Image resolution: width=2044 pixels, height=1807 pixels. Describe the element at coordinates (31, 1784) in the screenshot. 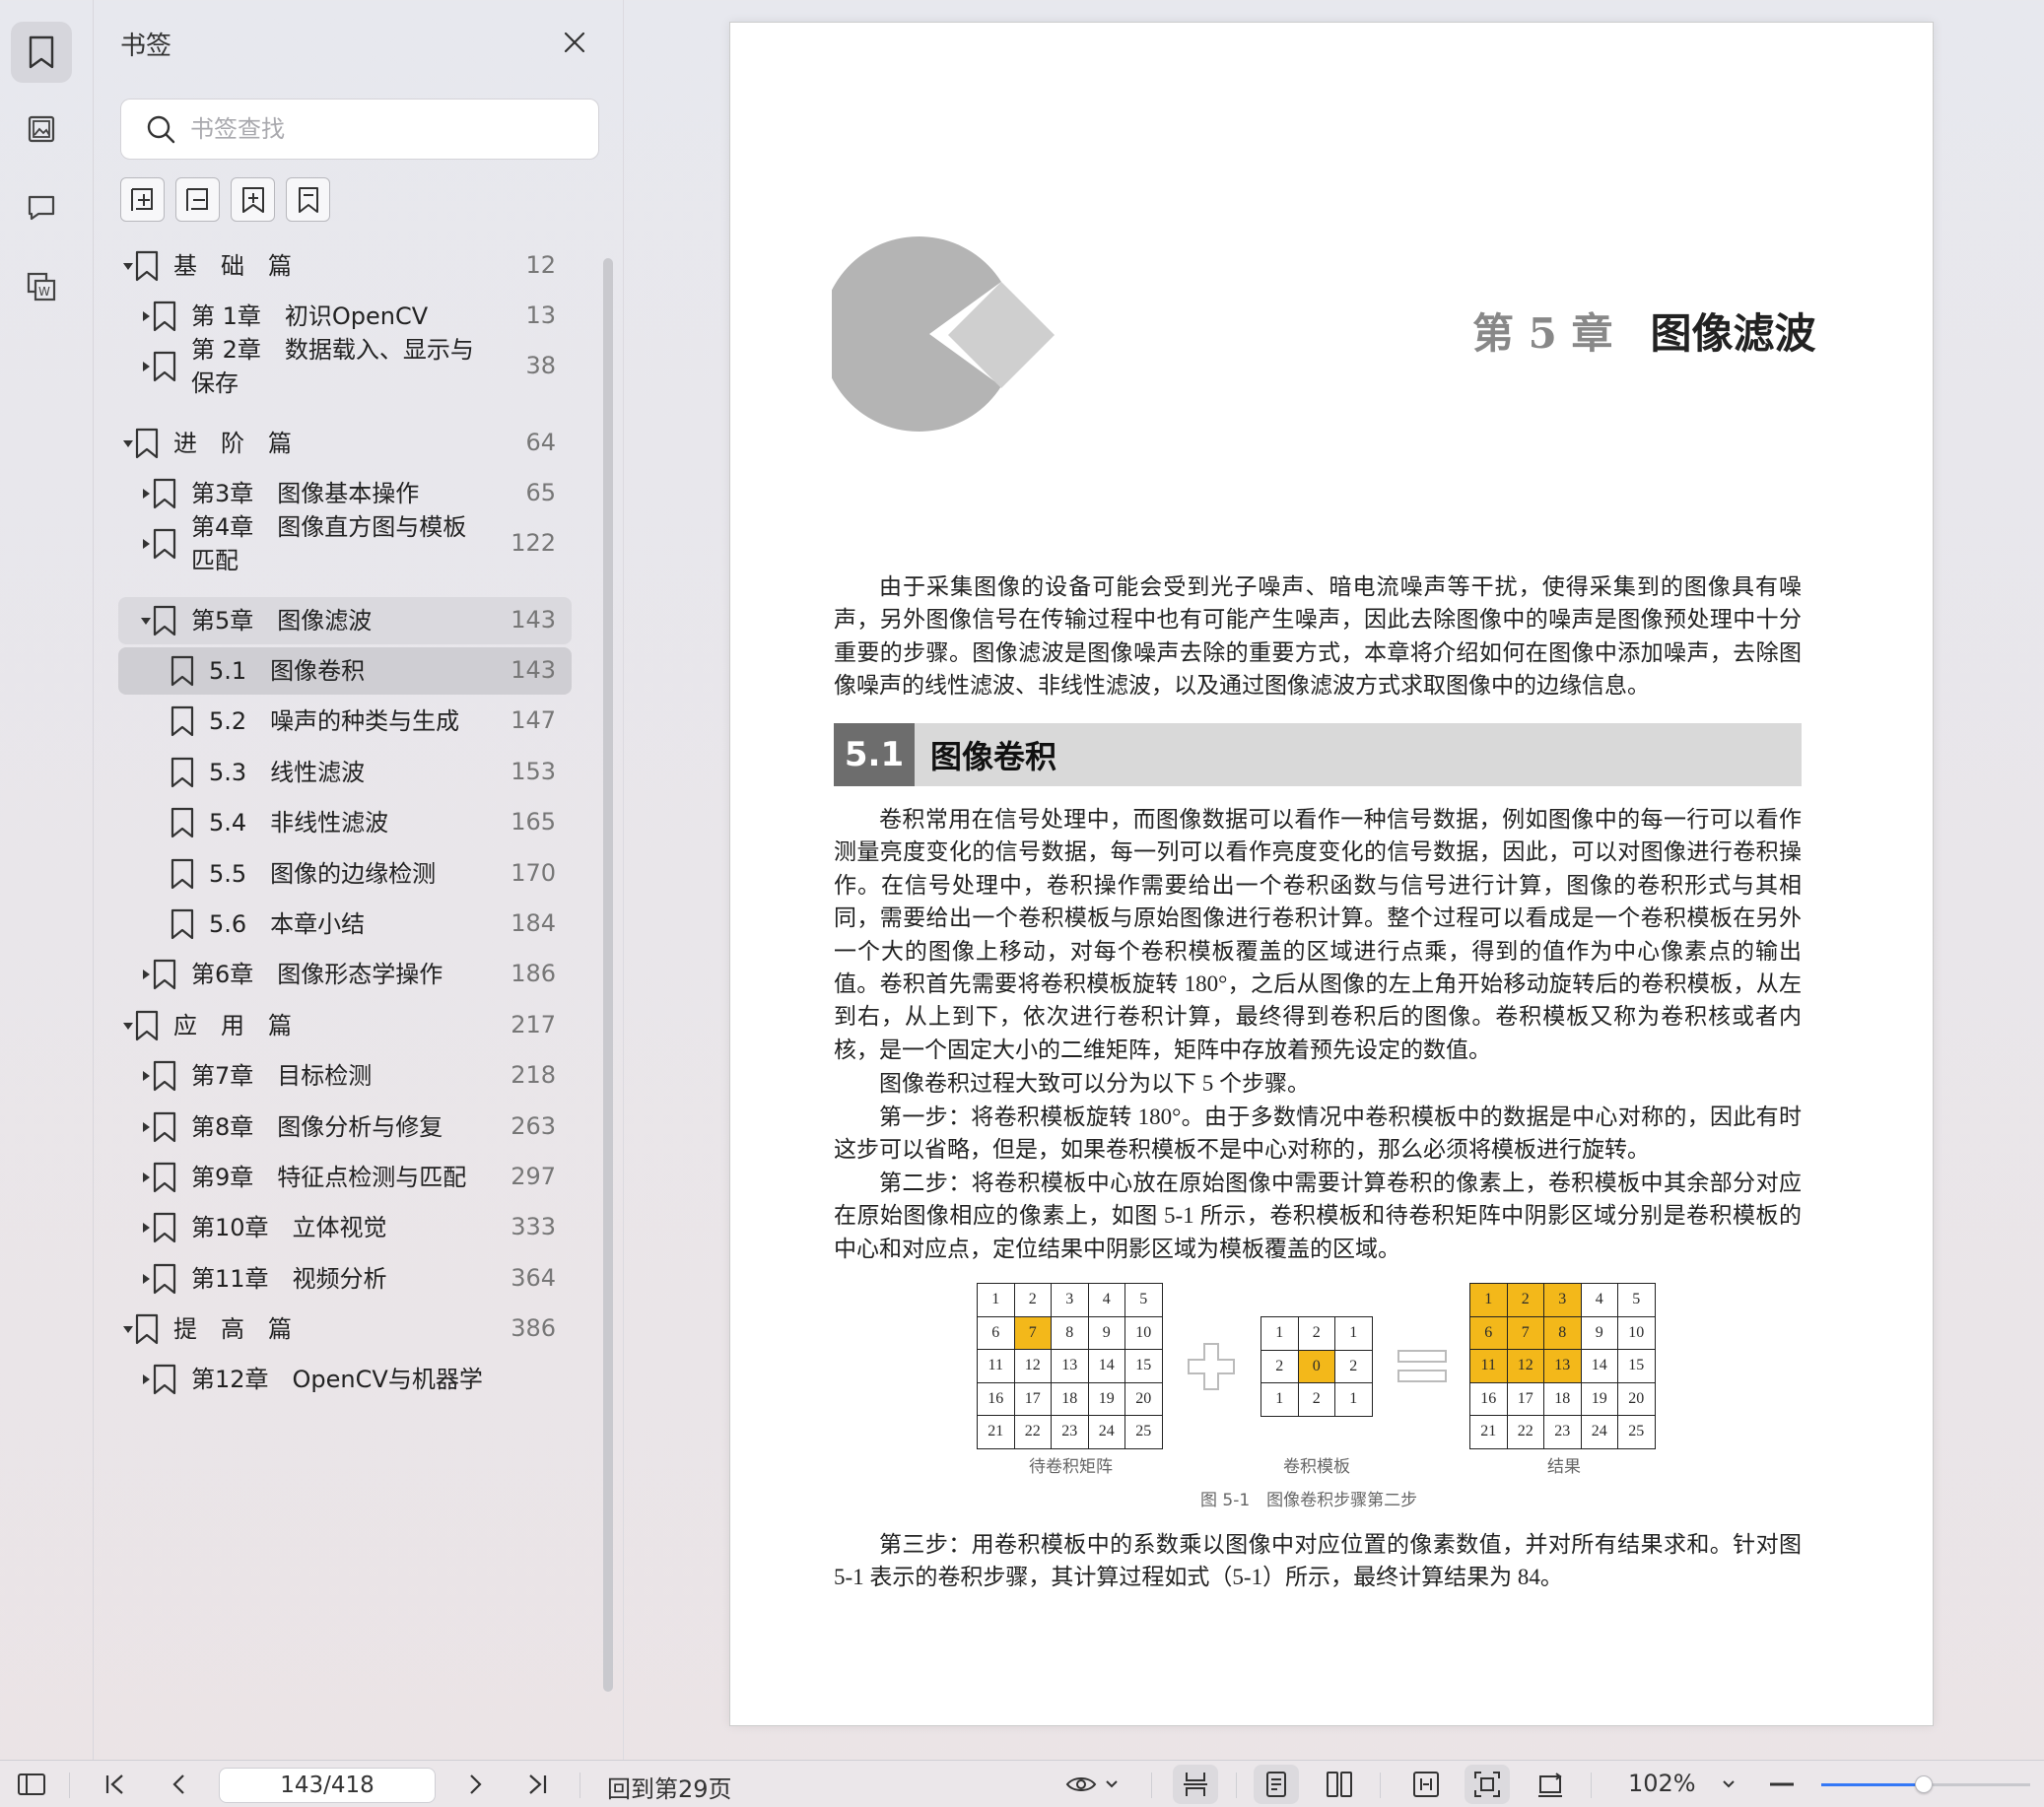

I see `toggle-sidebar-button` at that location.